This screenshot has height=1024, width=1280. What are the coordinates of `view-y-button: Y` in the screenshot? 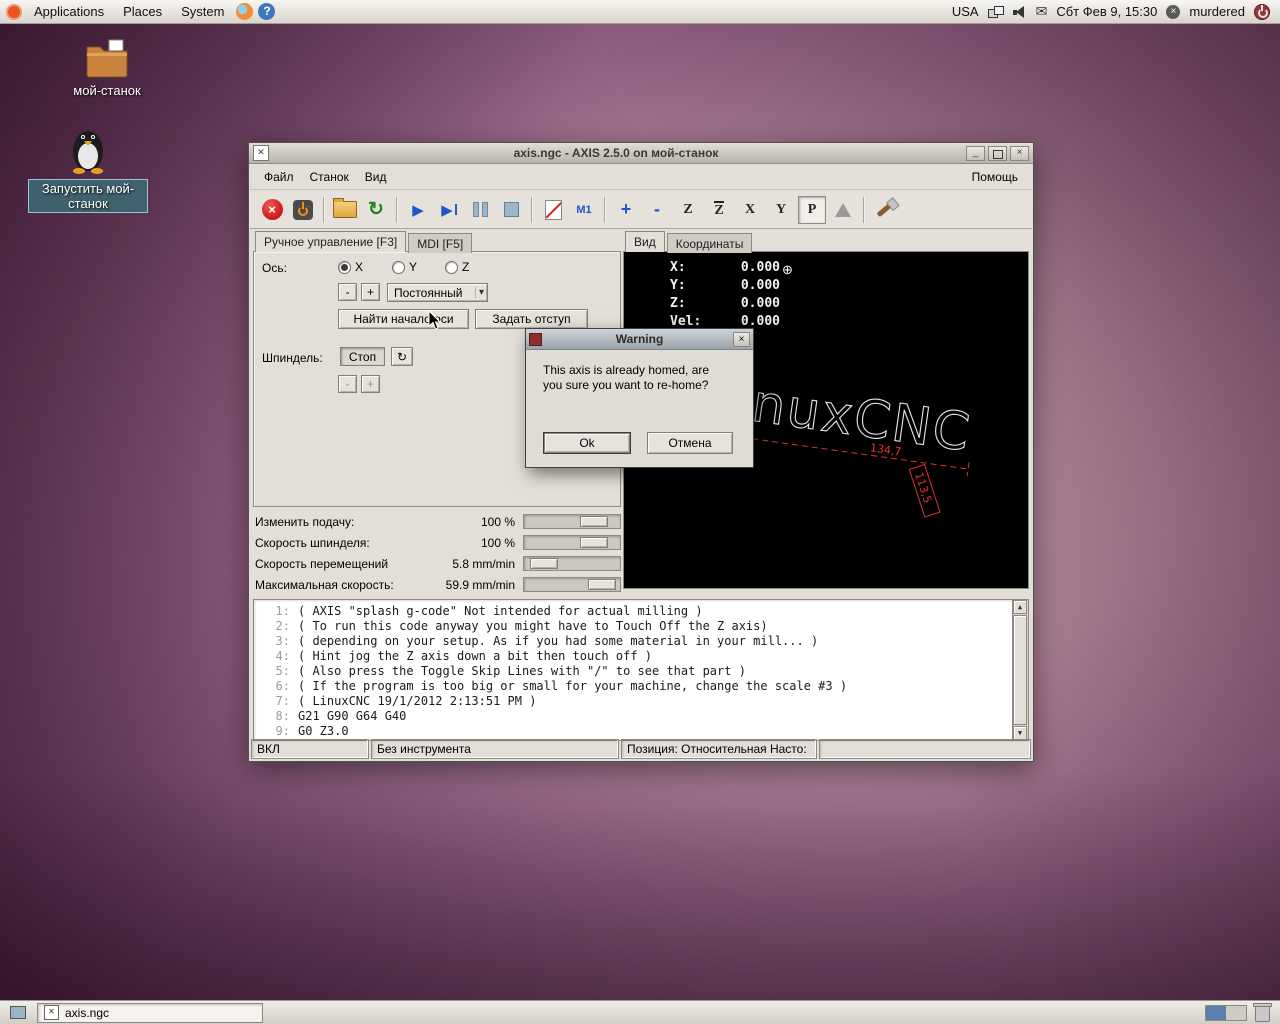 It's located at (781, 210).